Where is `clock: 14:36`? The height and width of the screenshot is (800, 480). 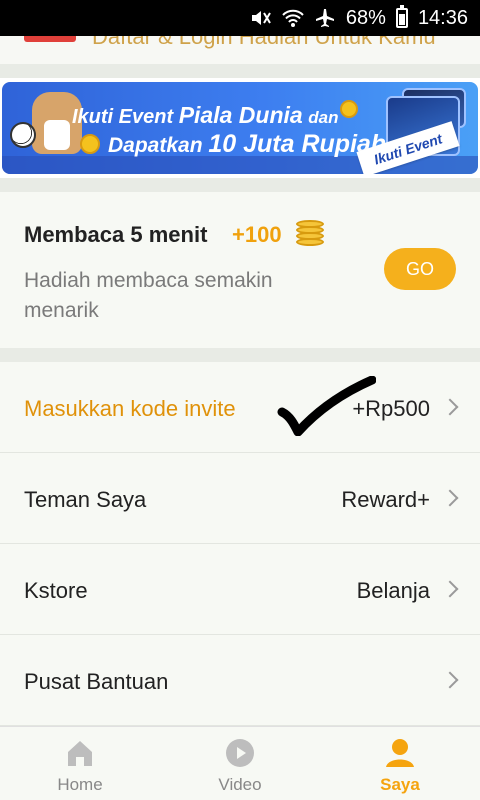 clock: 14:36 is located at coordinates (442, 17).